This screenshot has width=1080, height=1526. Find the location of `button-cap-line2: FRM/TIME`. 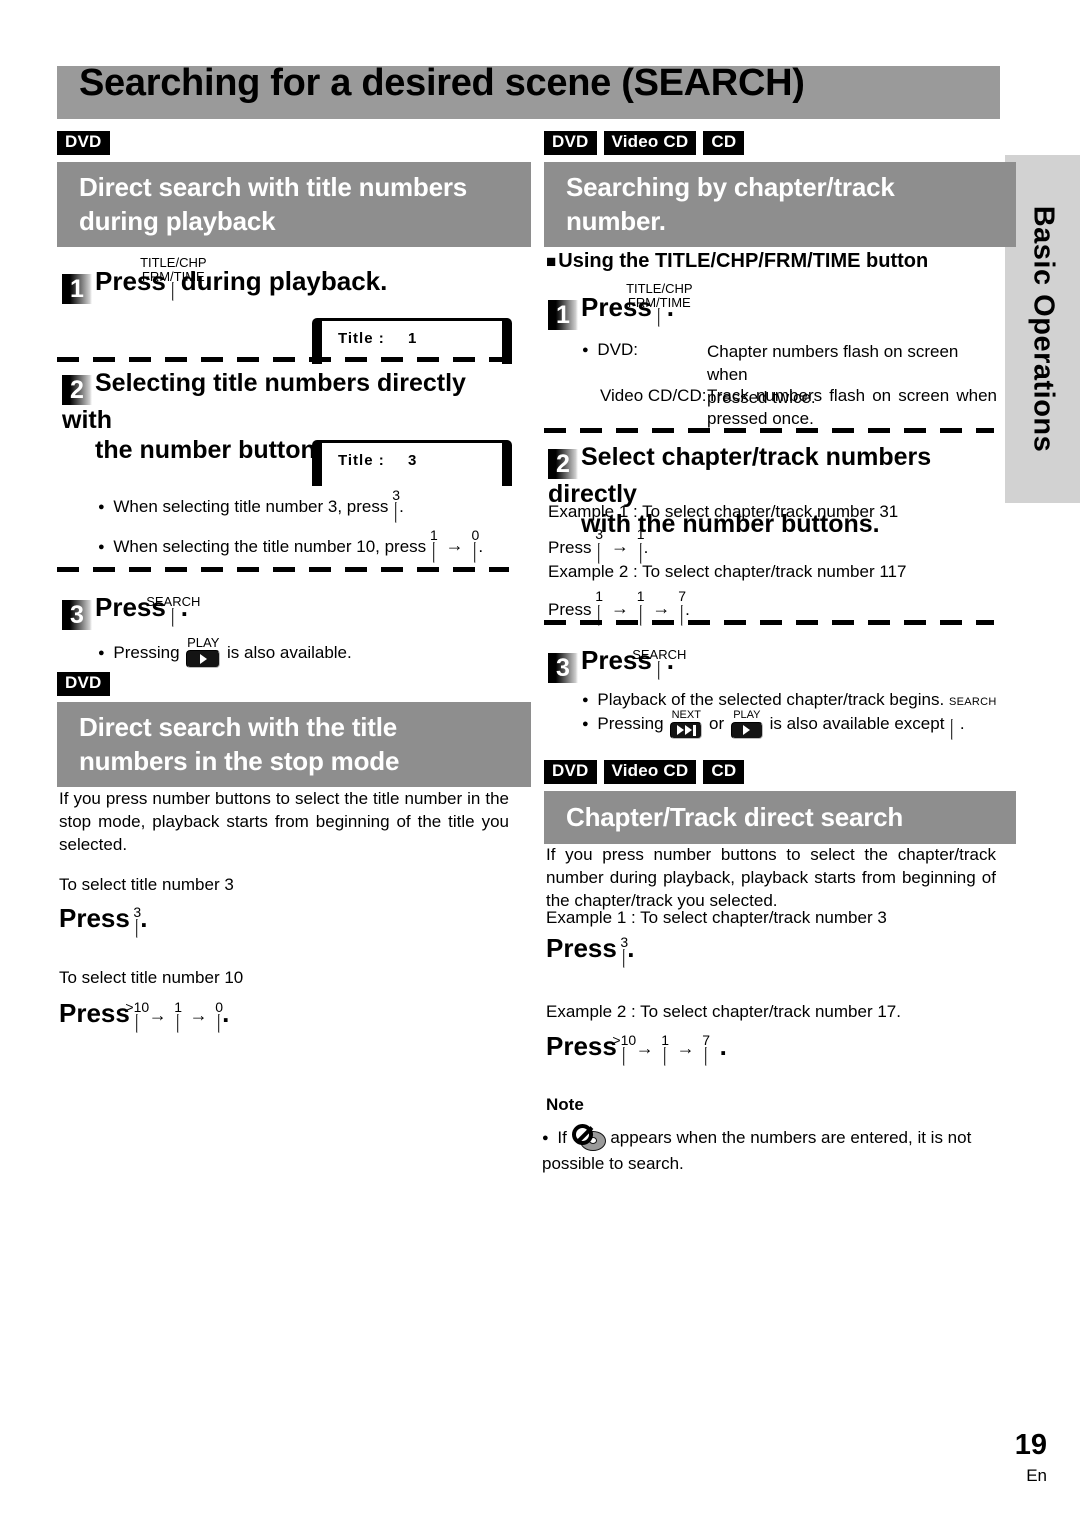

button-cap-line2: FRM/TIME is located at coordinates (173, 276).